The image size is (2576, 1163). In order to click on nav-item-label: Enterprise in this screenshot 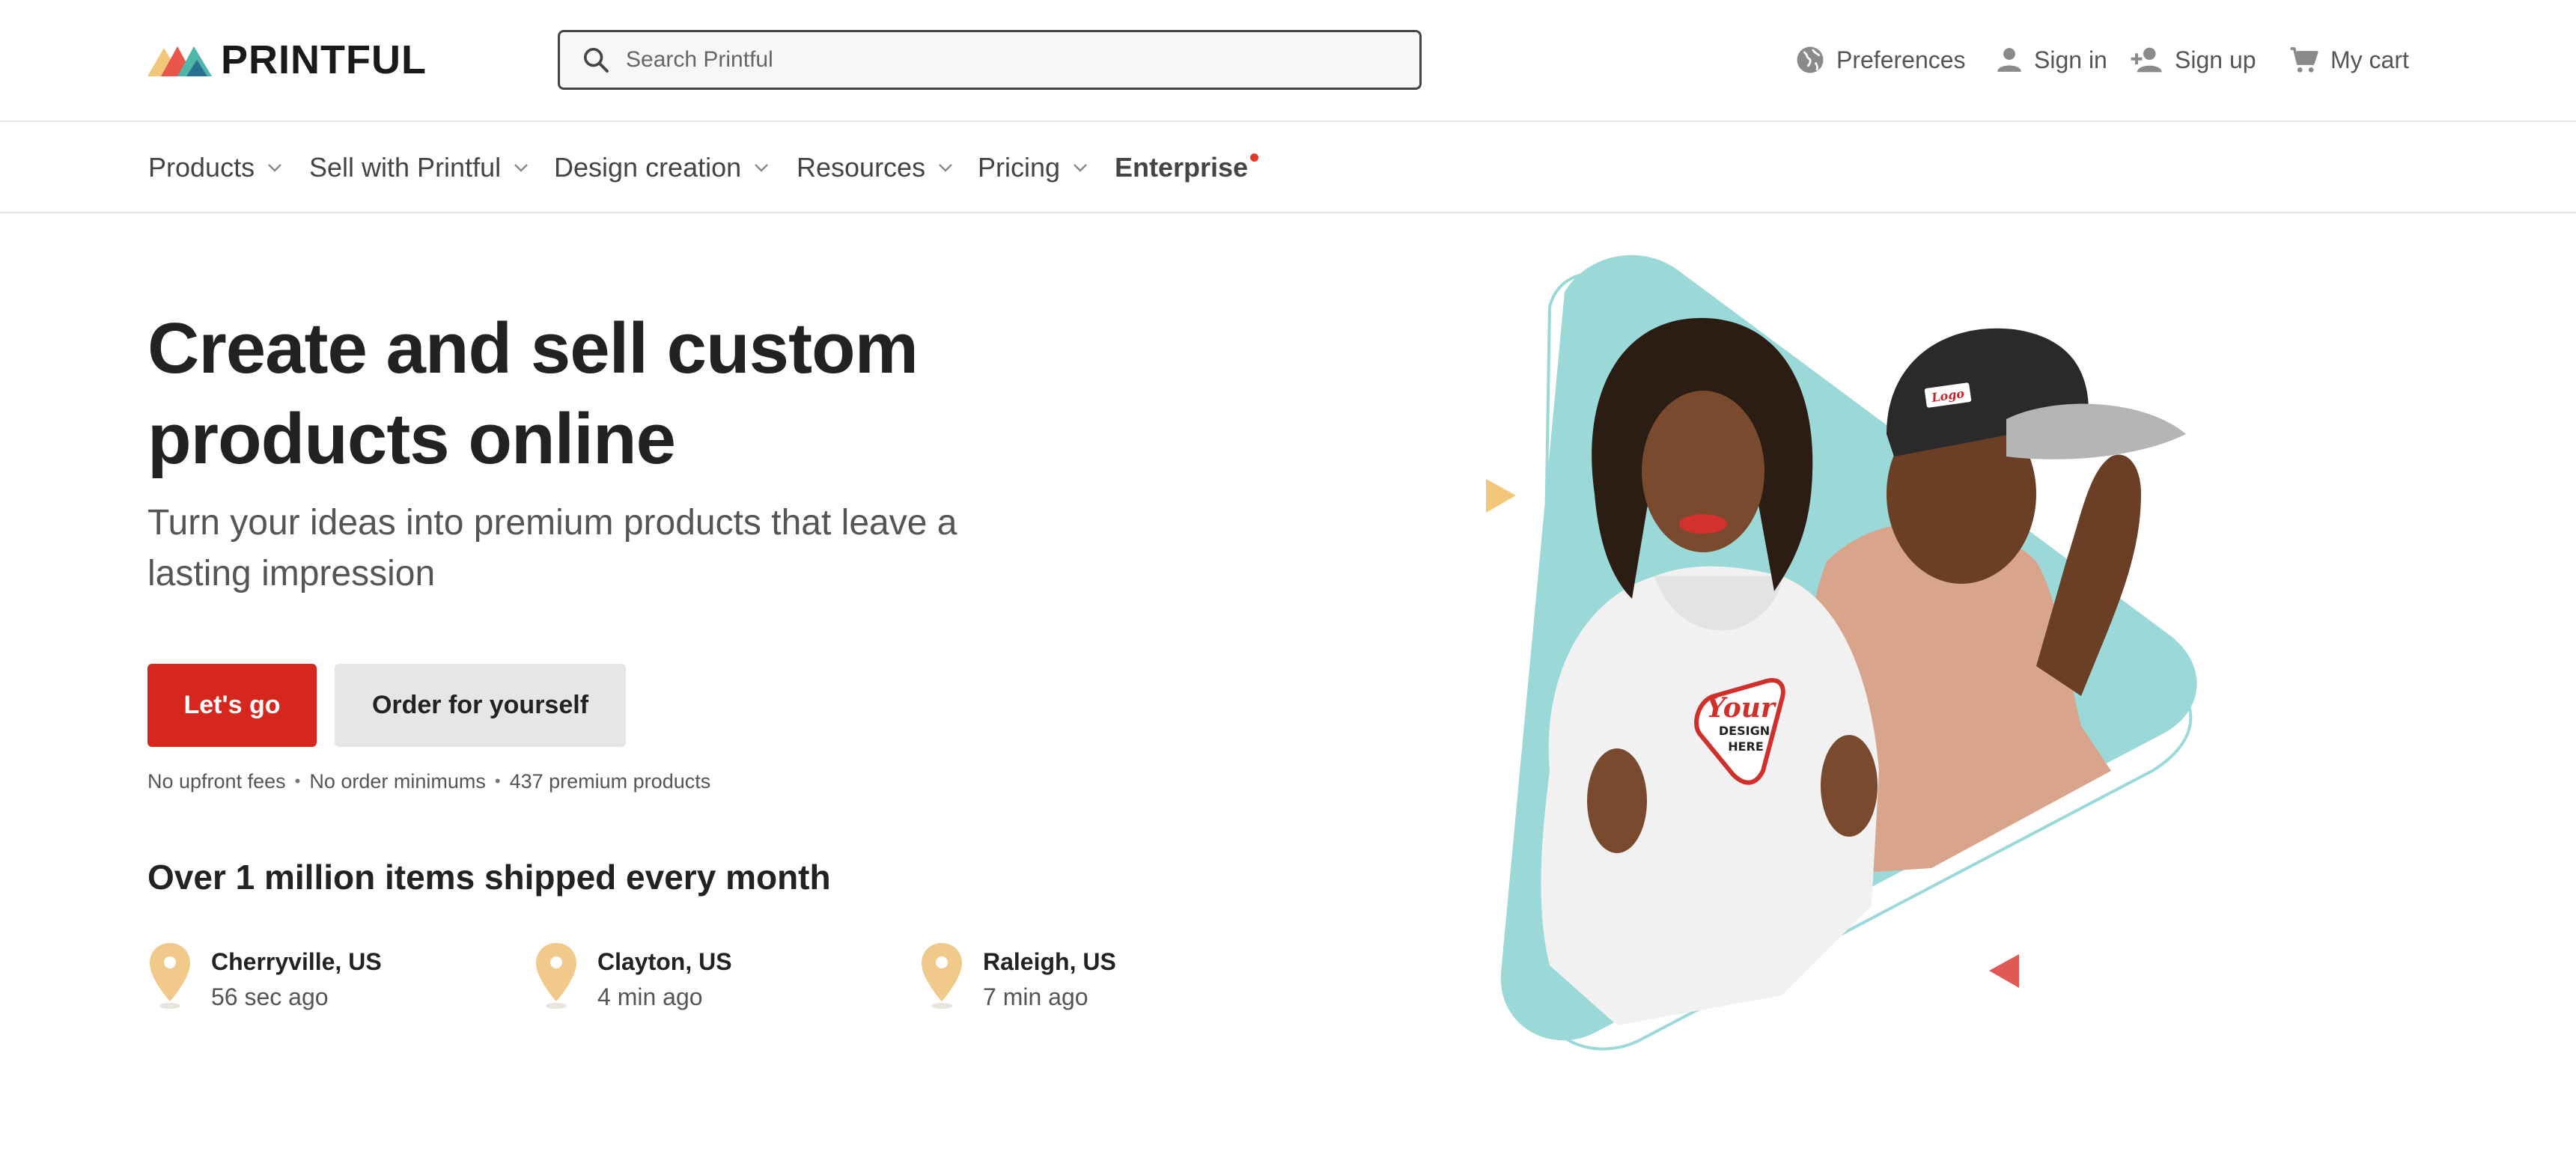, I will do `click(1182, 167)`.